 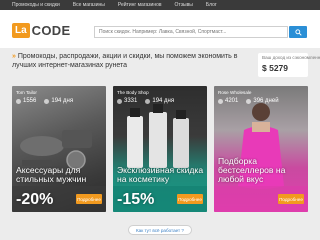 I want to click on card-views: 3331, so click(x=131, y=101).